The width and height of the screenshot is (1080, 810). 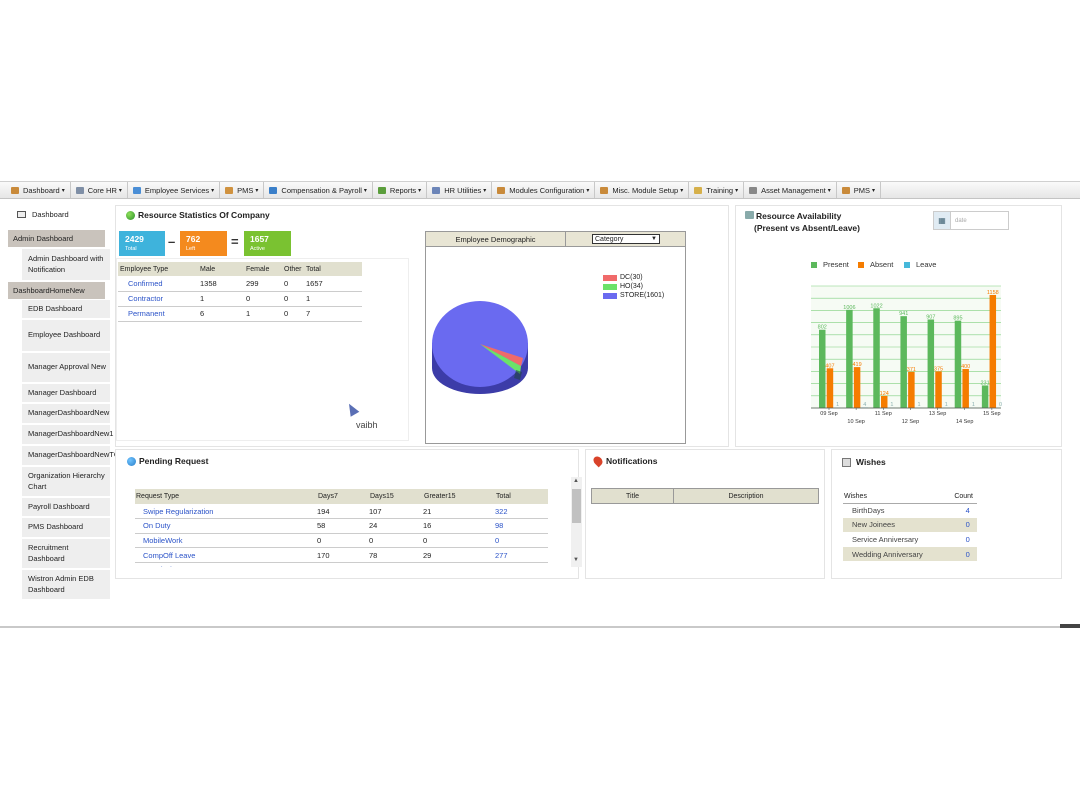 What do you see at coordinates (598, 461) in the screenshot?
I see `pin-icon` at bounding box center [598, 461].